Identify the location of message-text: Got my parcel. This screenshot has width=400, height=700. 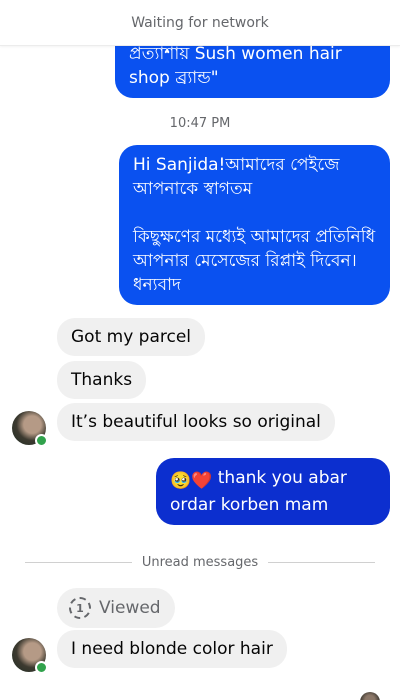
(131, 337).